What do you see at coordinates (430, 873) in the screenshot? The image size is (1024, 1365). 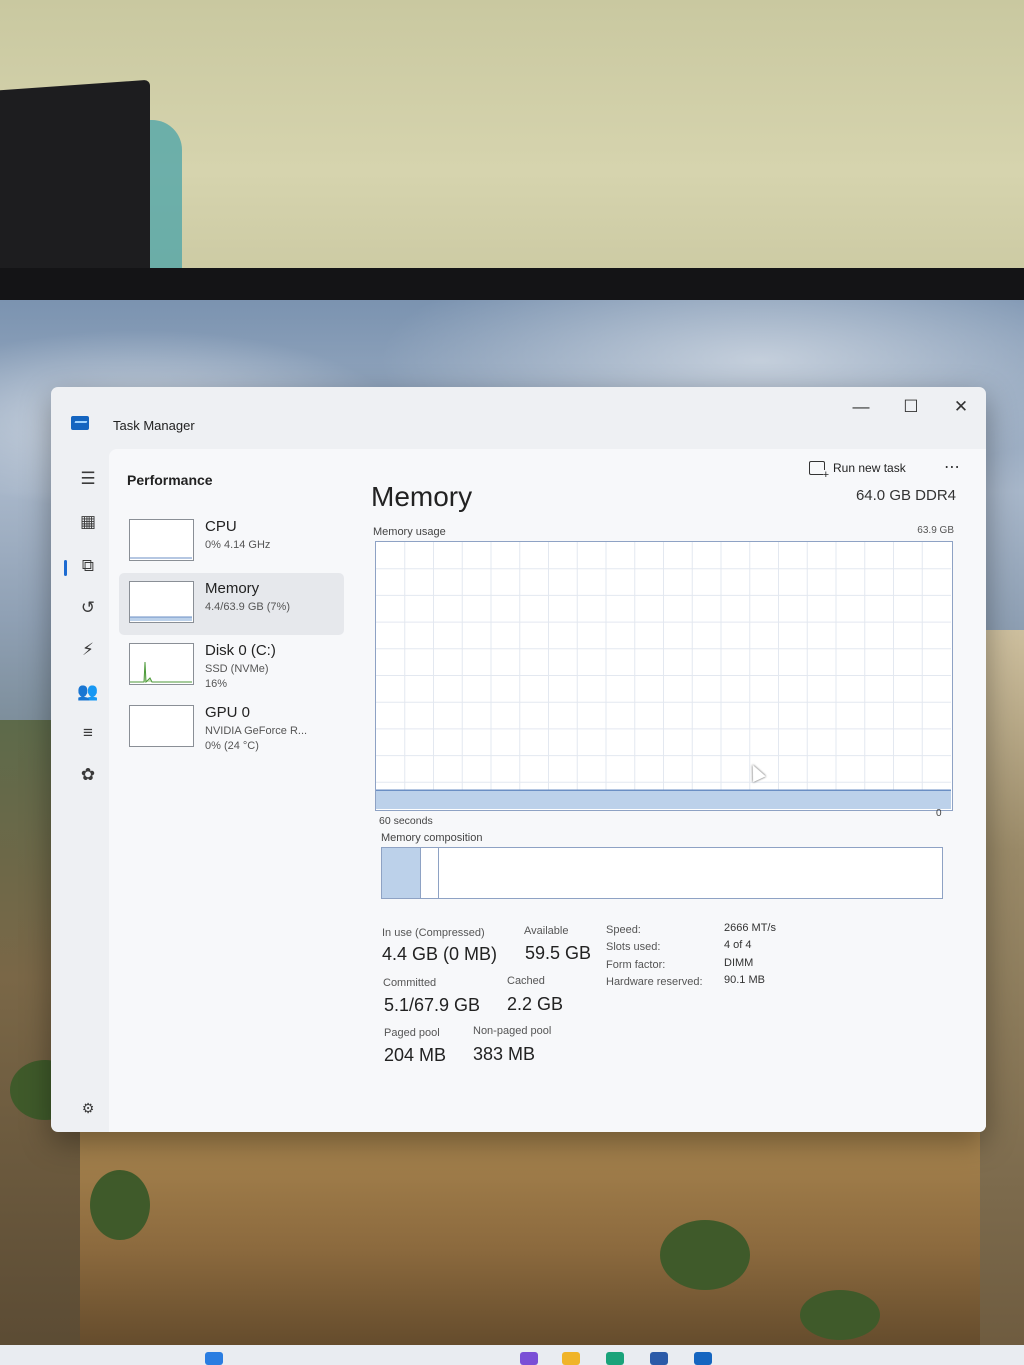 I see `composition-modified` at bounding box center [430, 873].